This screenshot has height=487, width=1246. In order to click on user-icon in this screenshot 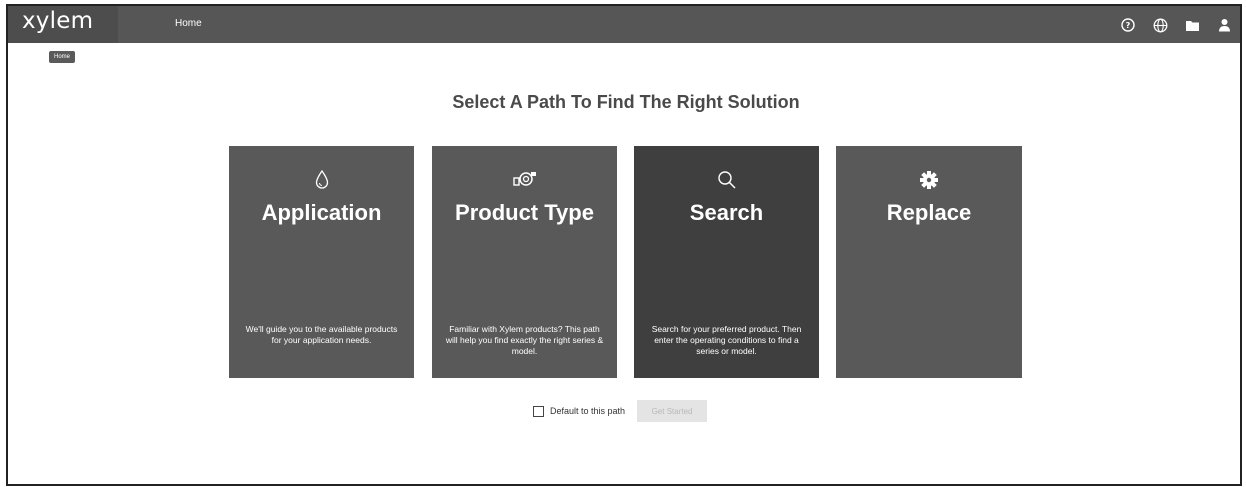, I will do `click(1224, 25)`.